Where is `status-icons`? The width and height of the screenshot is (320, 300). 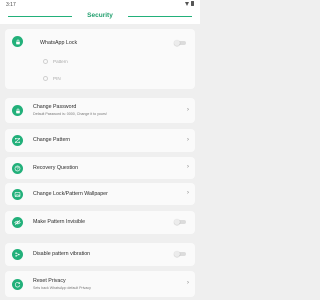
status-icons is located at coordinates (189, 3).